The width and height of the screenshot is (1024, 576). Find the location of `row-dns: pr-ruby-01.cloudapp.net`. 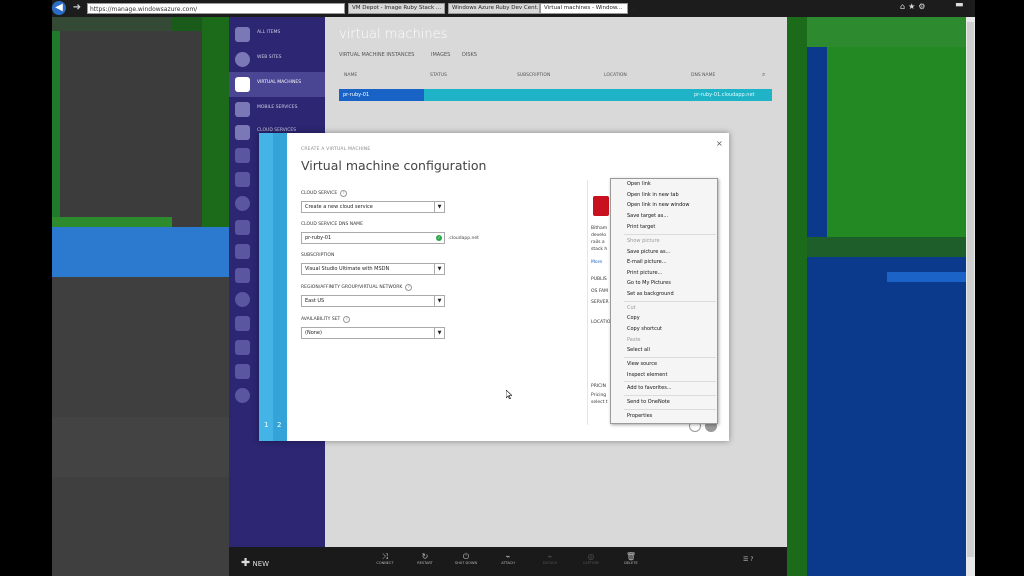

row-dns: pr-ruby-01.cloudapp.net is located at coordinates (724, 95).